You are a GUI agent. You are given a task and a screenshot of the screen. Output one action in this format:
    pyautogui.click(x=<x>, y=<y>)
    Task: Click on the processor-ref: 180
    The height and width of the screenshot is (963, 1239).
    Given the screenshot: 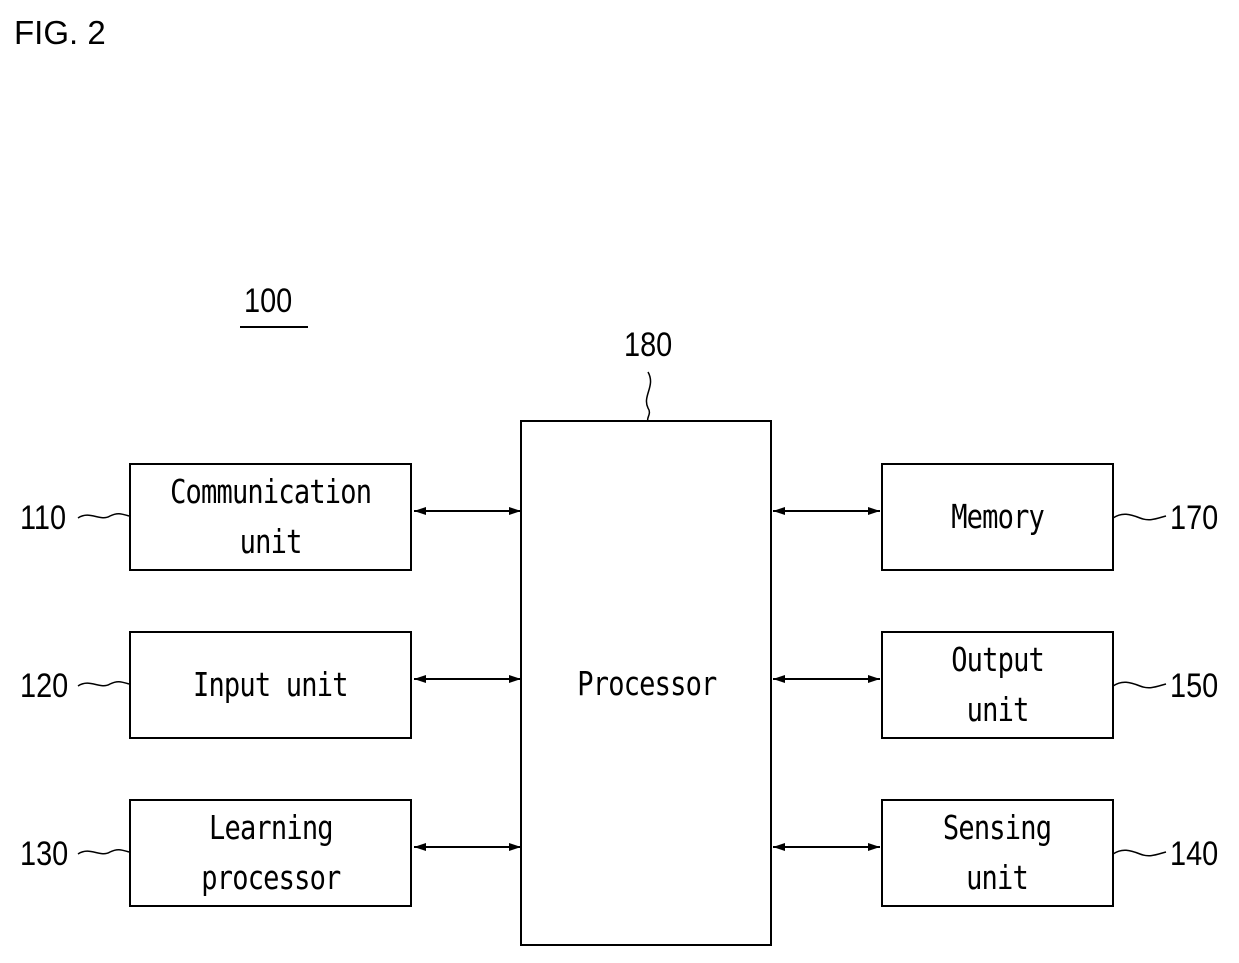 What is the action you would take?
    pyautogui.click(x=648, y=345)
    